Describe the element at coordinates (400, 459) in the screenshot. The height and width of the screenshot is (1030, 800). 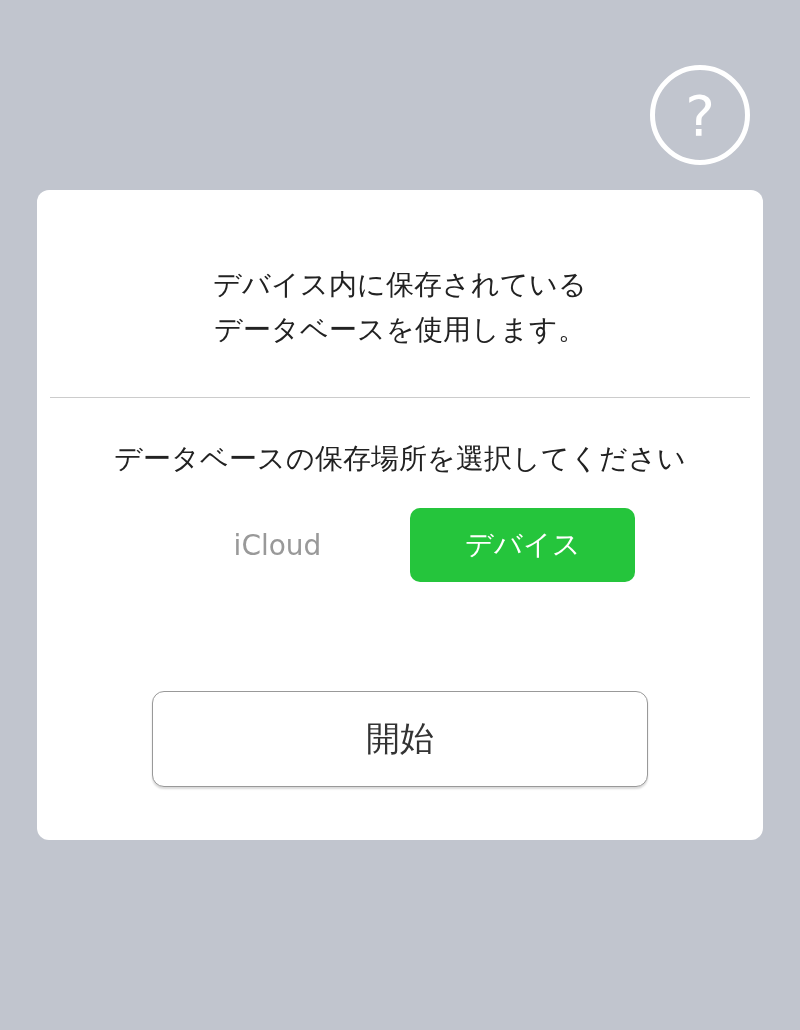
I see `prompt-text: データベースの保存場所を選択してください` at that location.